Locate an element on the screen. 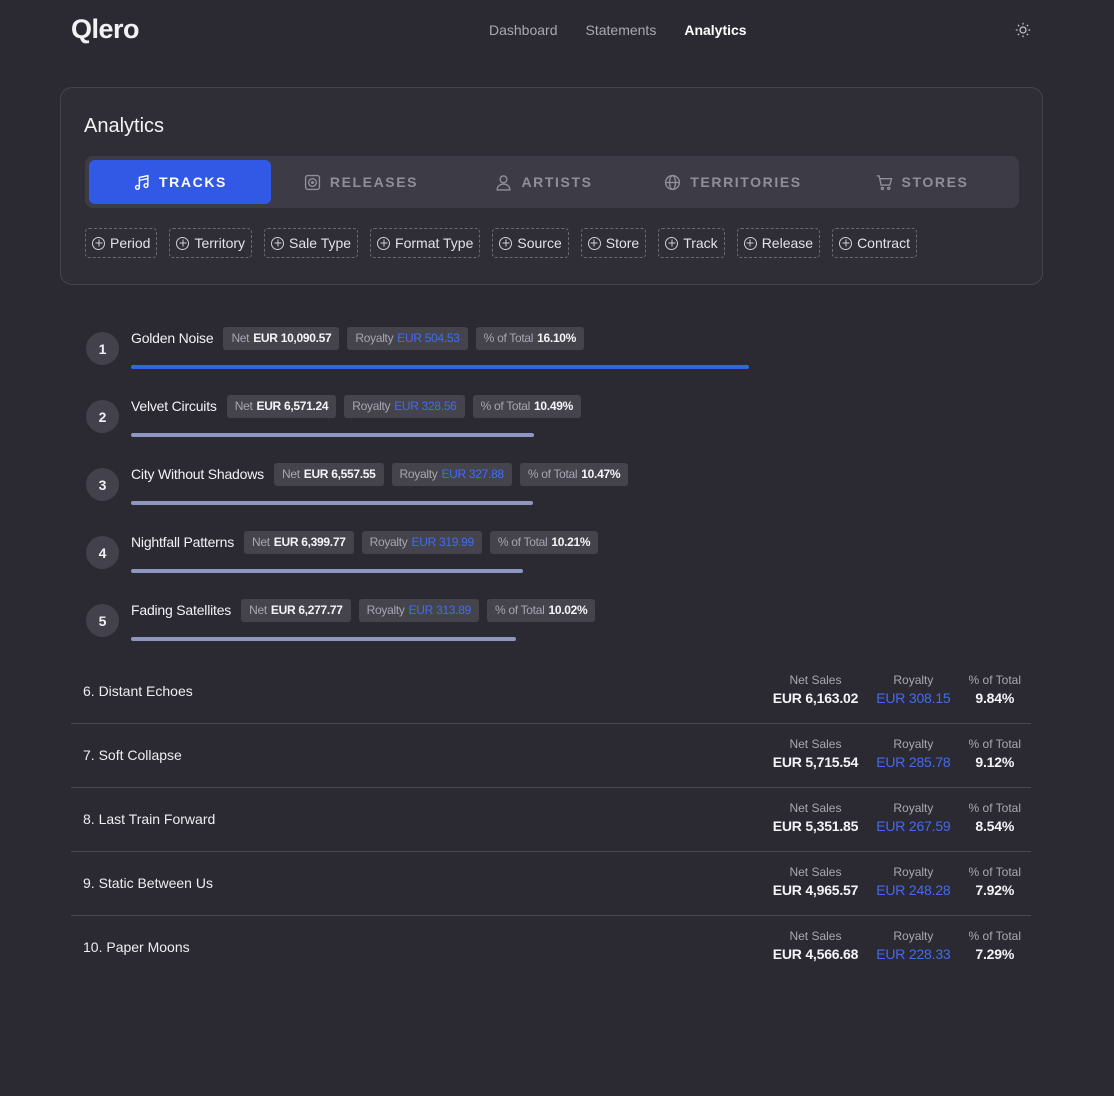 The image size is (1114, 1096). royalty-stat: Royalty EUR 285.78 is located at coordinates (913, 753).